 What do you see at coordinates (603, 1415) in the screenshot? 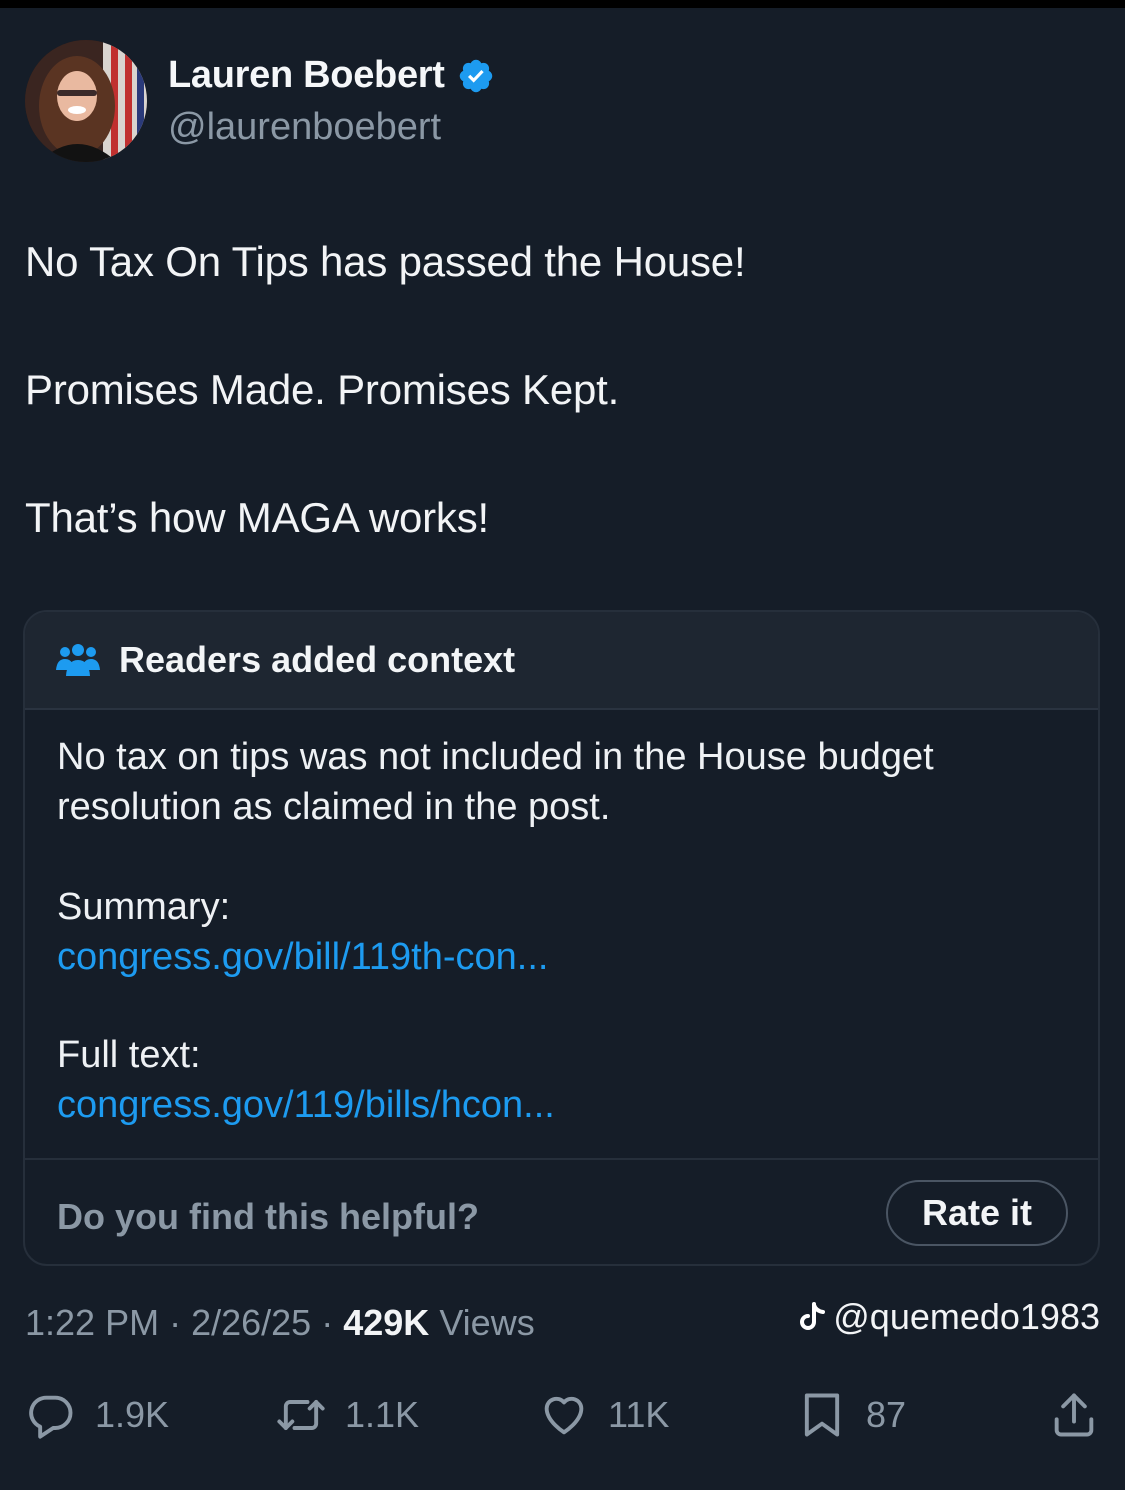
I see `like-button: 11K` at bounding box center [603, 1415].